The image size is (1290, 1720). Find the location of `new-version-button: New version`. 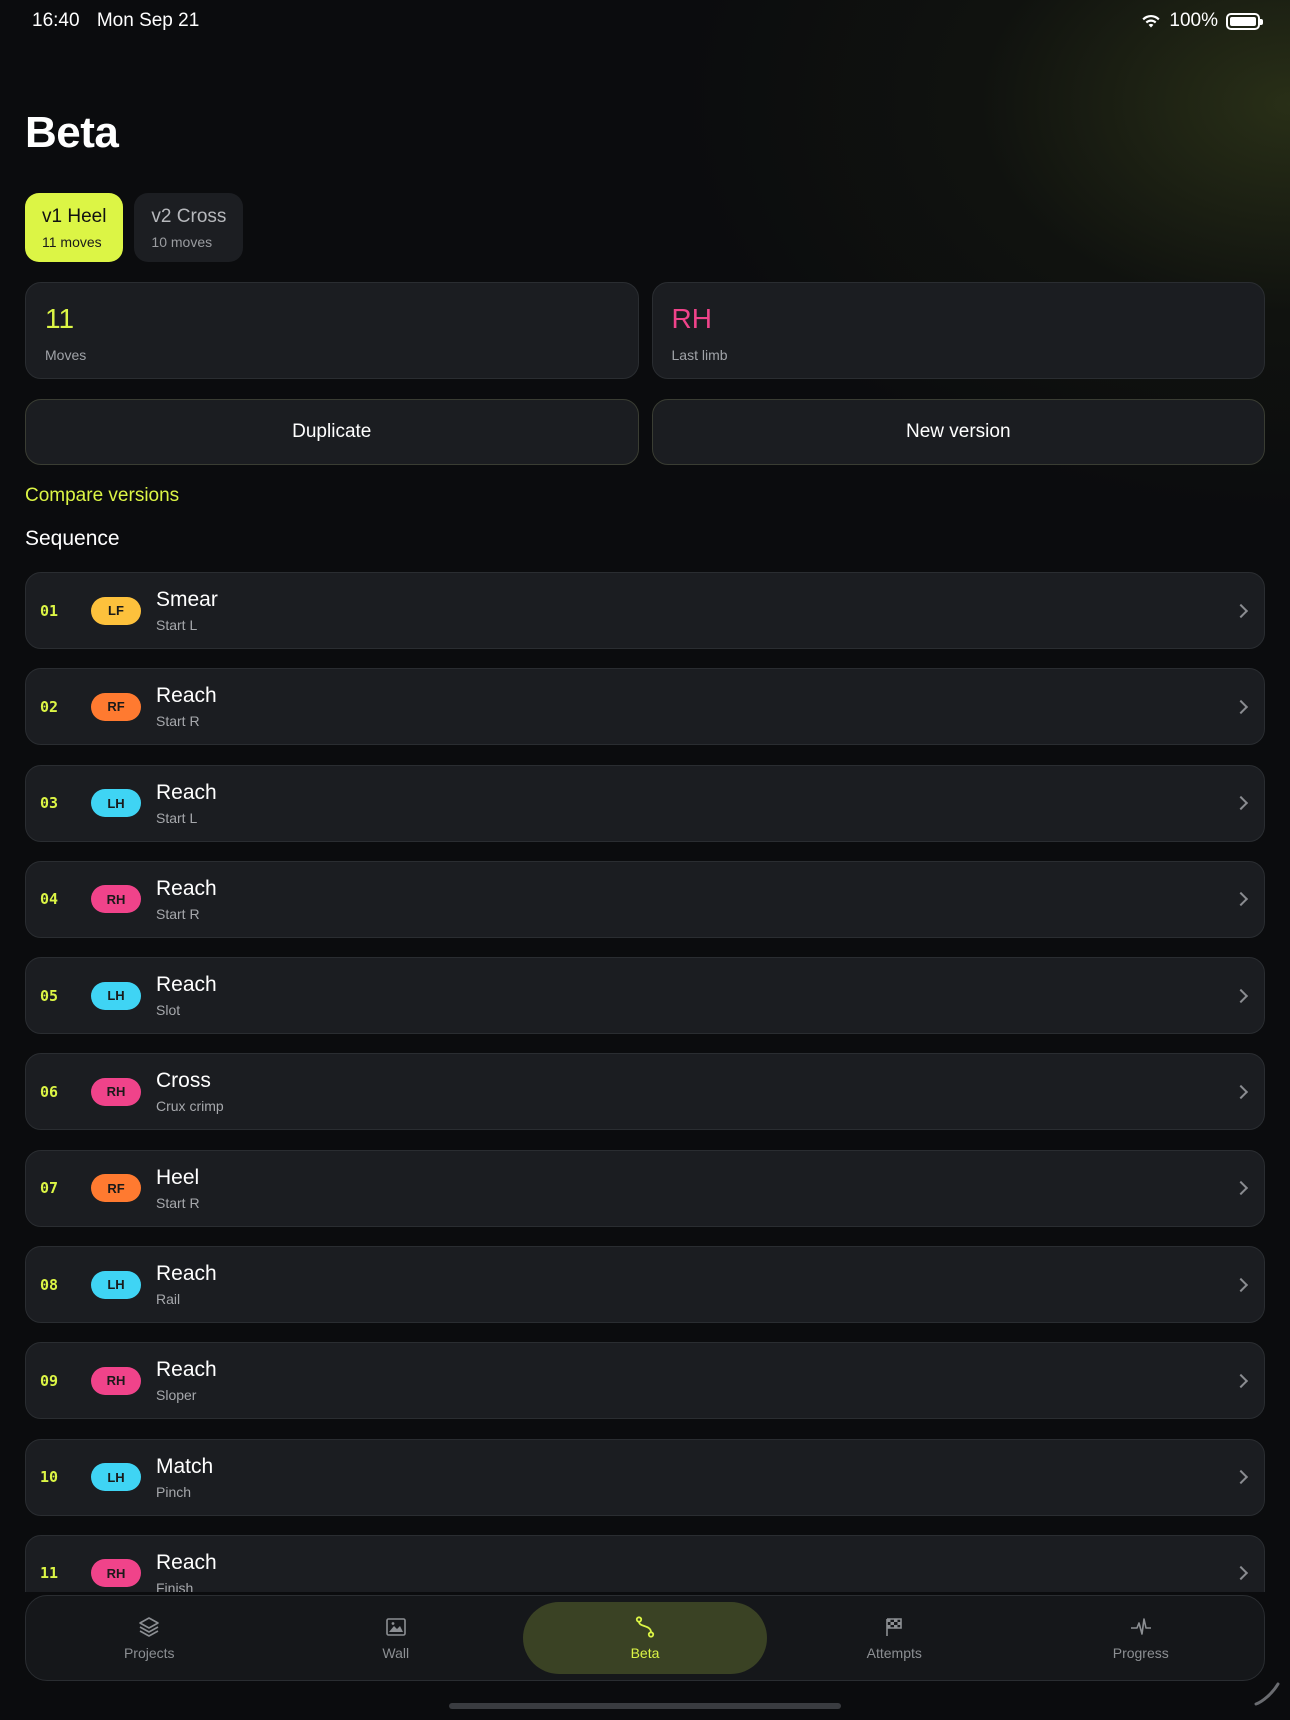

new-version-button: New version is located at coordinates (958, 432).